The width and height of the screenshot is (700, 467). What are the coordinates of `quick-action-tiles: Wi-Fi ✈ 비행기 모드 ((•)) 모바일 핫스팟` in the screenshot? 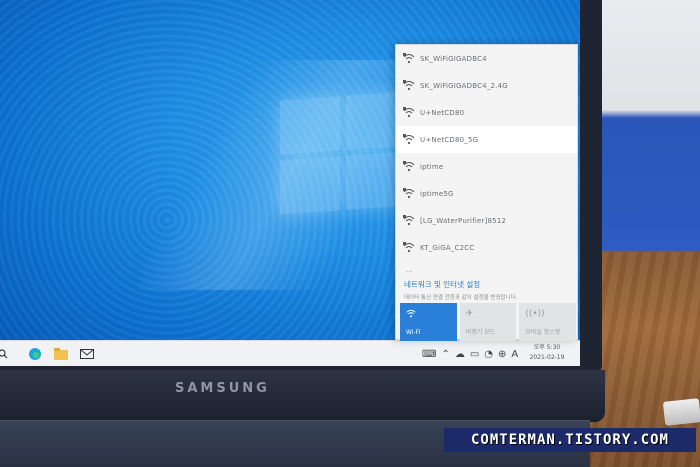 It's located at (488, 322).